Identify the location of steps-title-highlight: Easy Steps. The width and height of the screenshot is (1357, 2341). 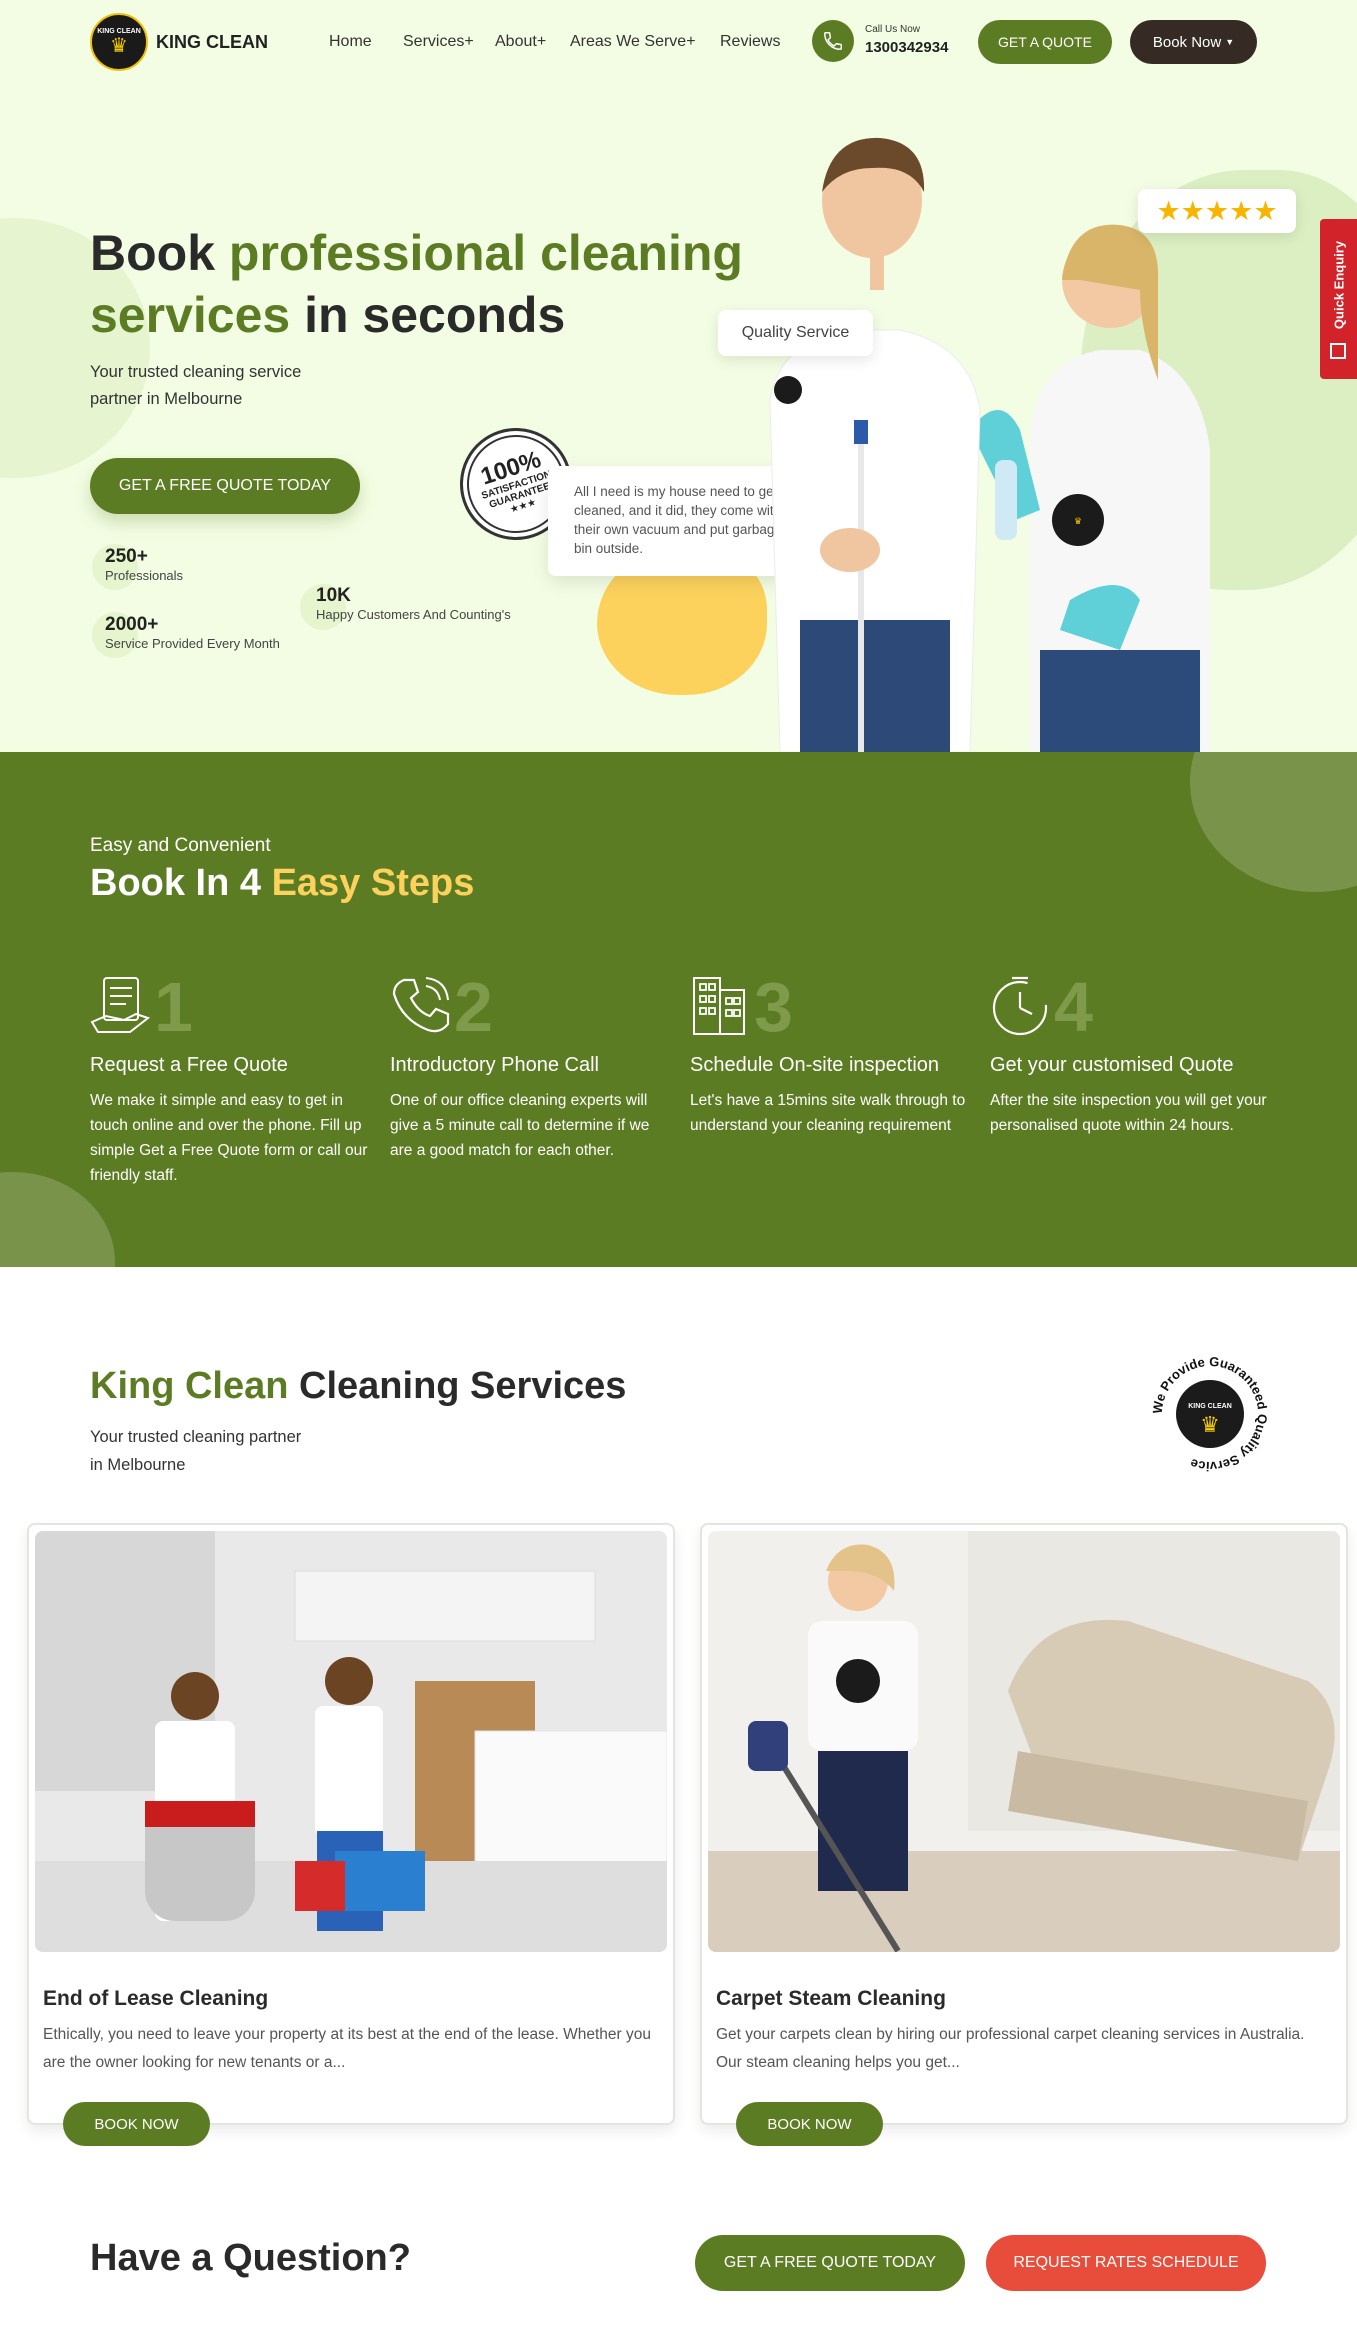
(373, 883).